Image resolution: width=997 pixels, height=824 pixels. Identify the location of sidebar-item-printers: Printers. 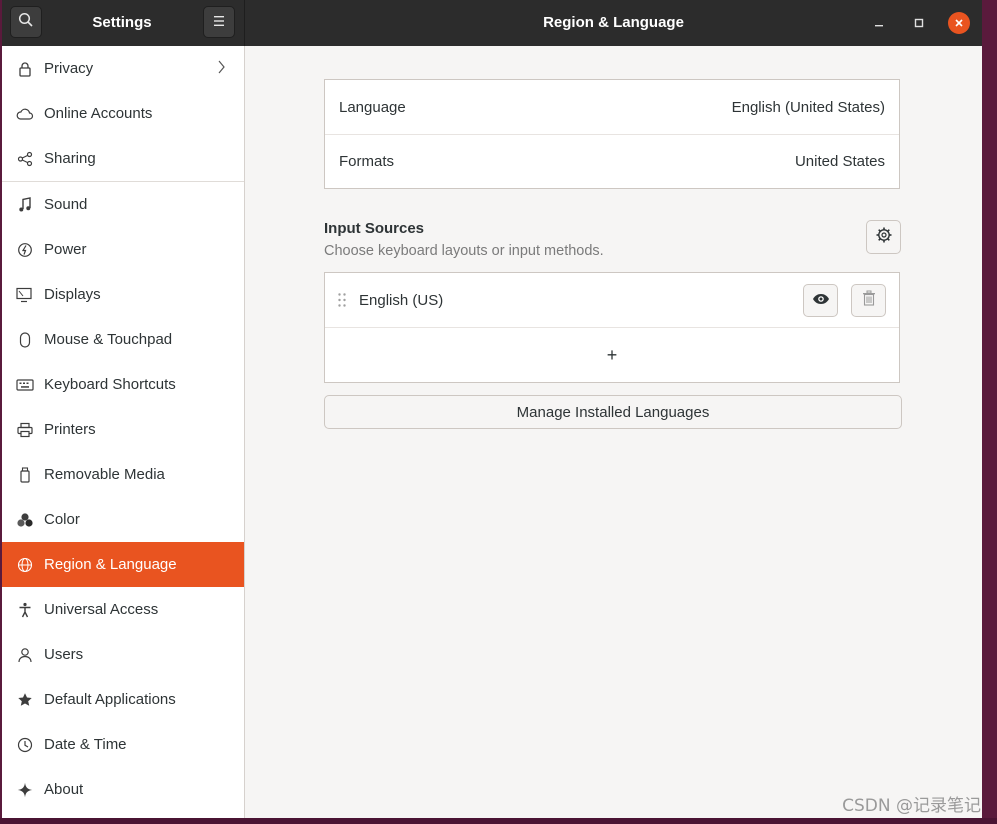
(123, 429).